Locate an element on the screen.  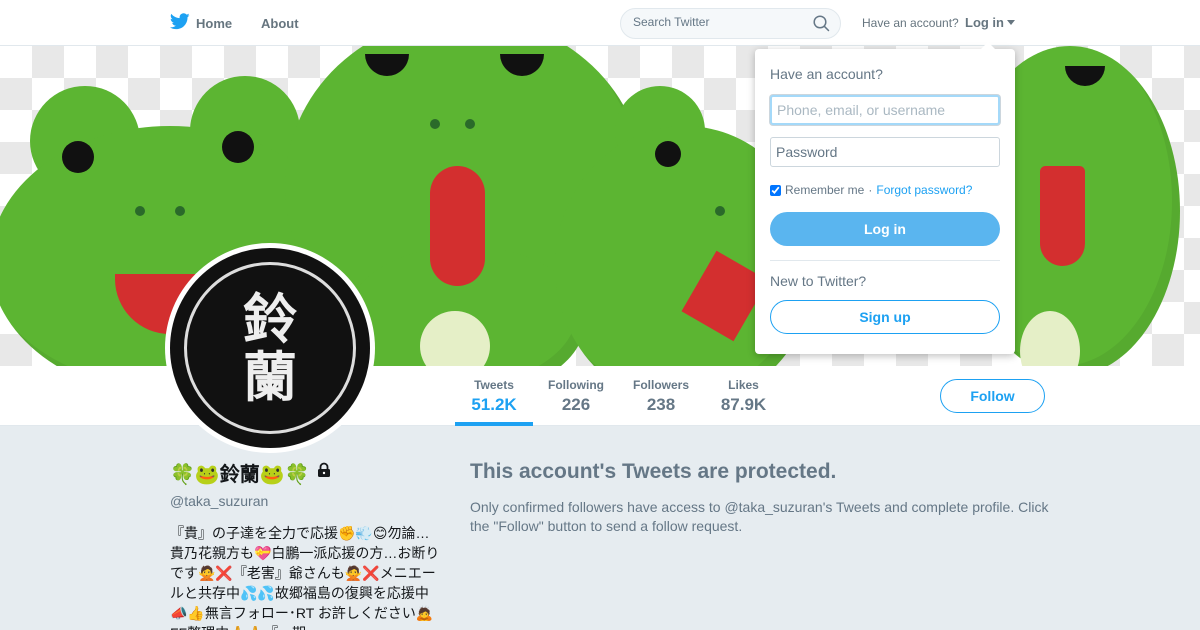
remember-row: Remember me · Forgot password? is located at coordinates (871, 190).